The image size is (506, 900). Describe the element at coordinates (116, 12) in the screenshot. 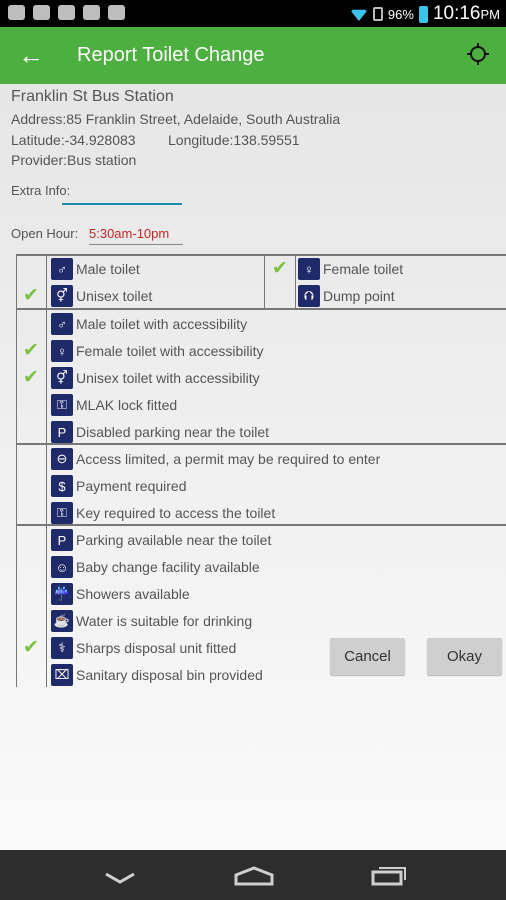

I see `android-icon` at that location.